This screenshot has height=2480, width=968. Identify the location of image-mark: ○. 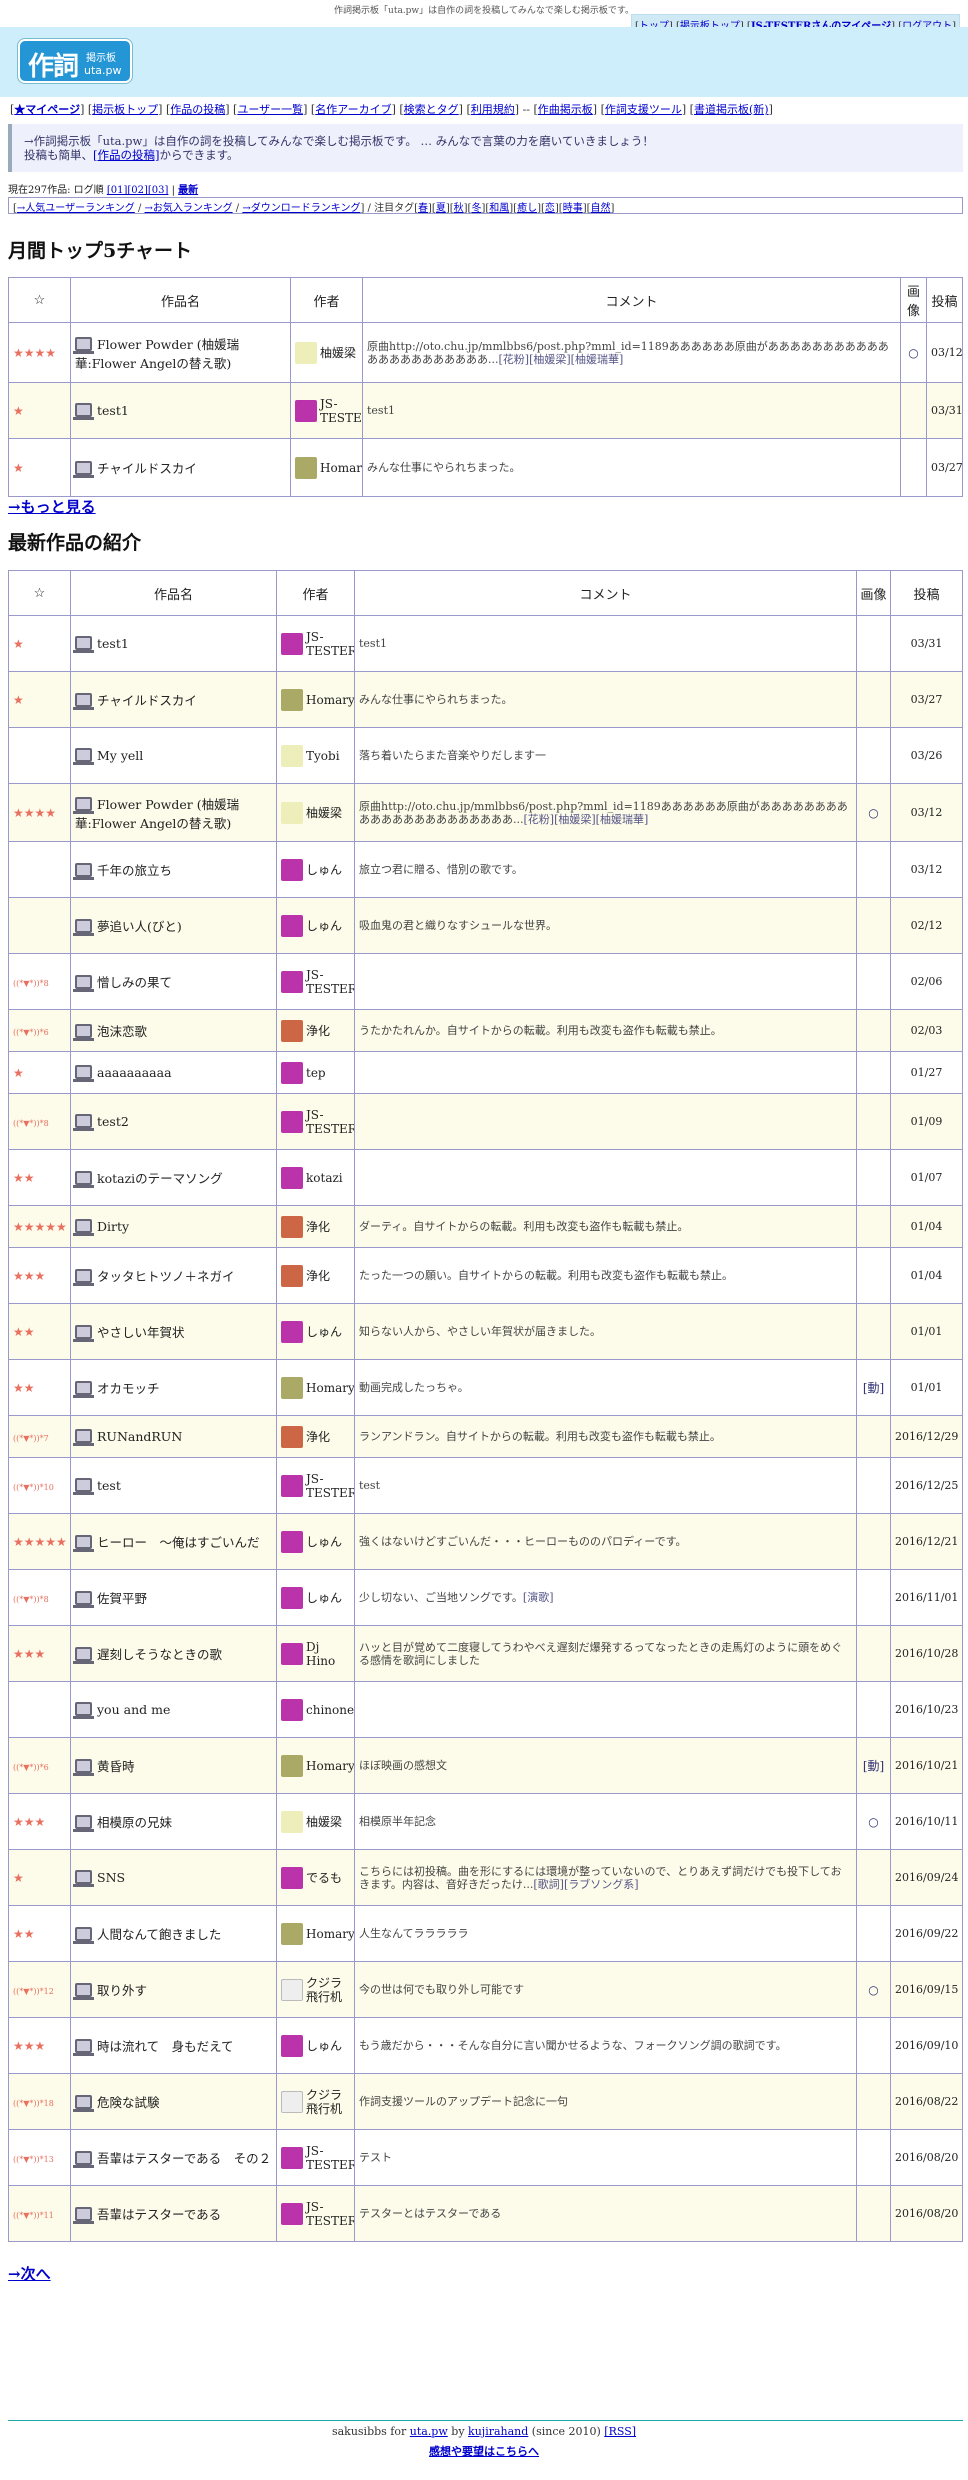
(913, 353).